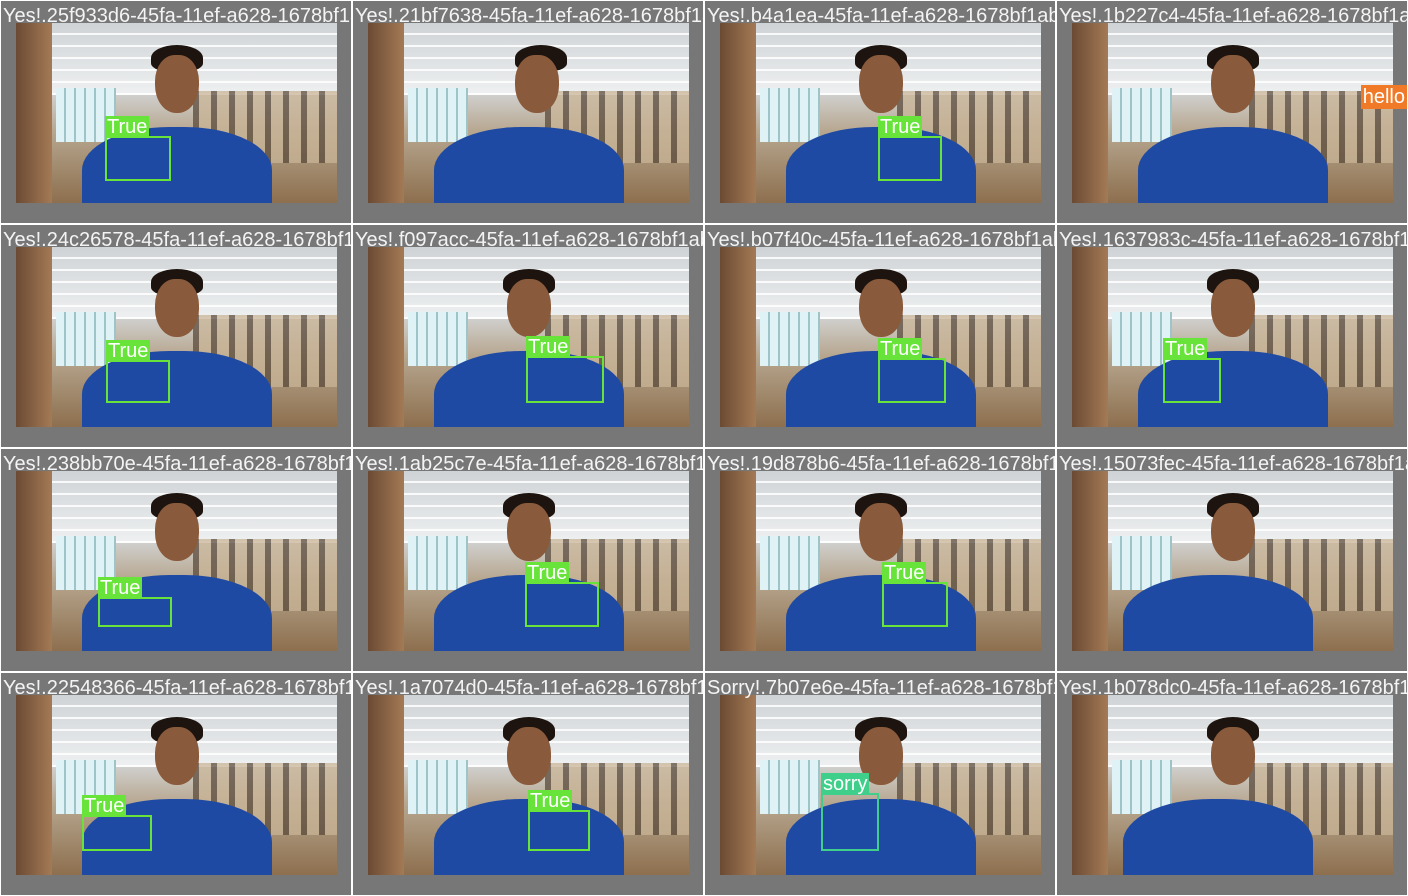  I want to click on tile-filename-label: Yes!.1637983c-45fa-11ef-a628-1678bf1ab07, so click(1233, 240).